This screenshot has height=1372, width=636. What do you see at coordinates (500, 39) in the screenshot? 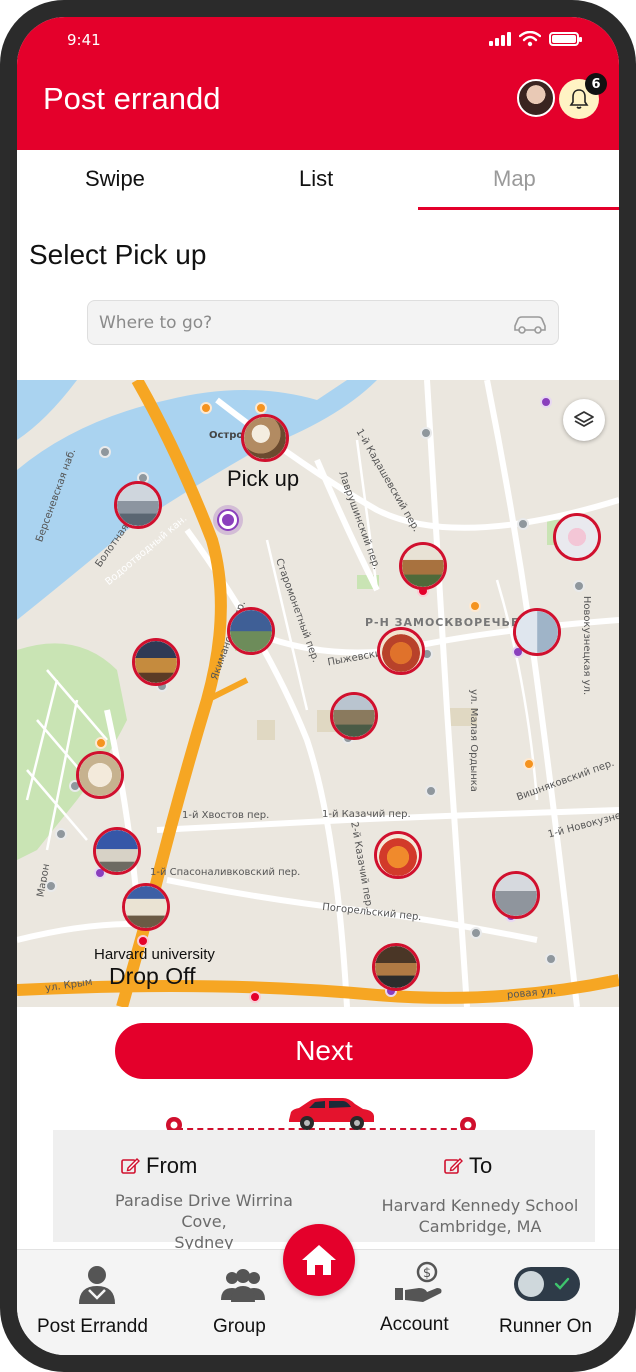
I see `signal-icon` at bounding box center [500, 39].